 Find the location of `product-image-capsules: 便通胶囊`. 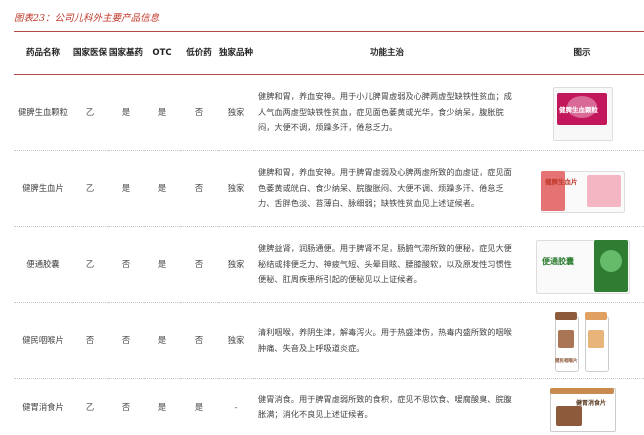

product-image-capsules: 便通胶囊 is located at coordinates (582, 265).